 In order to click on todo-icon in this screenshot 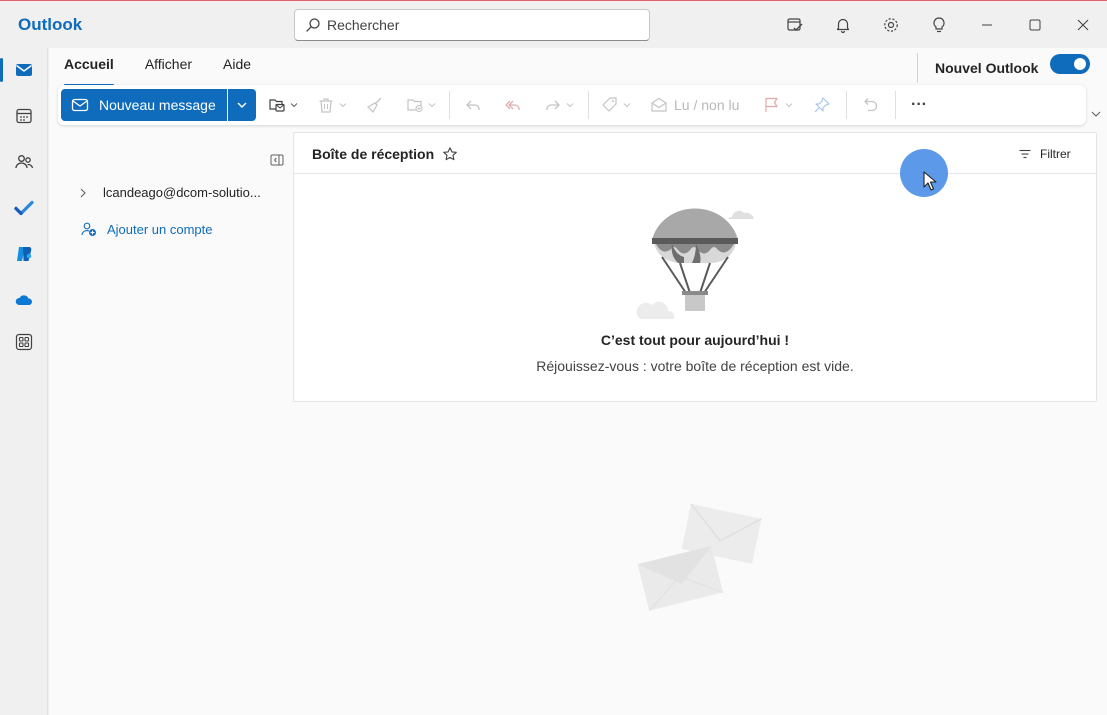, I will do `click(24, 208)`.